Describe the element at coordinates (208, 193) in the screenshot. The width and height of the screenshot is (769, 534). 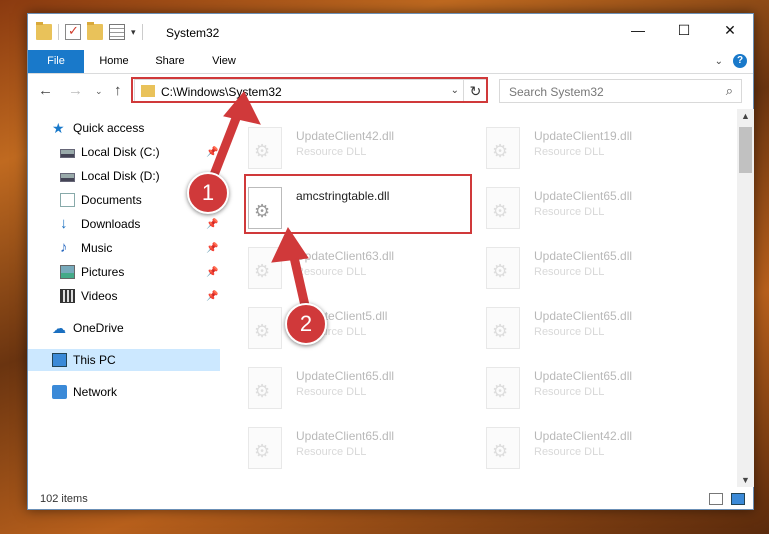
I see `step-1-badge: 1` at that location.